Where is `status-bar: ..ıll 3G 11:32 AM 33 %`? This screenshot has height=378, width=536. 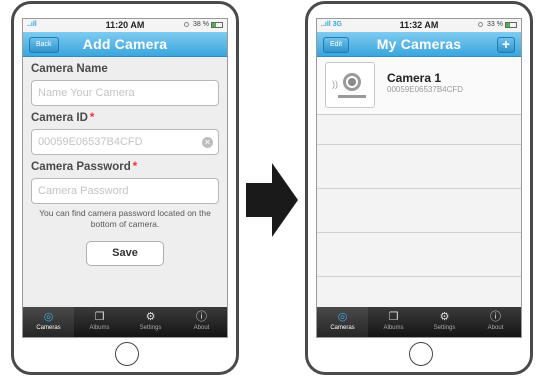
status-bar: ..ıll 3G 11:32 AM 33 % is located at coordinates (419, 25).